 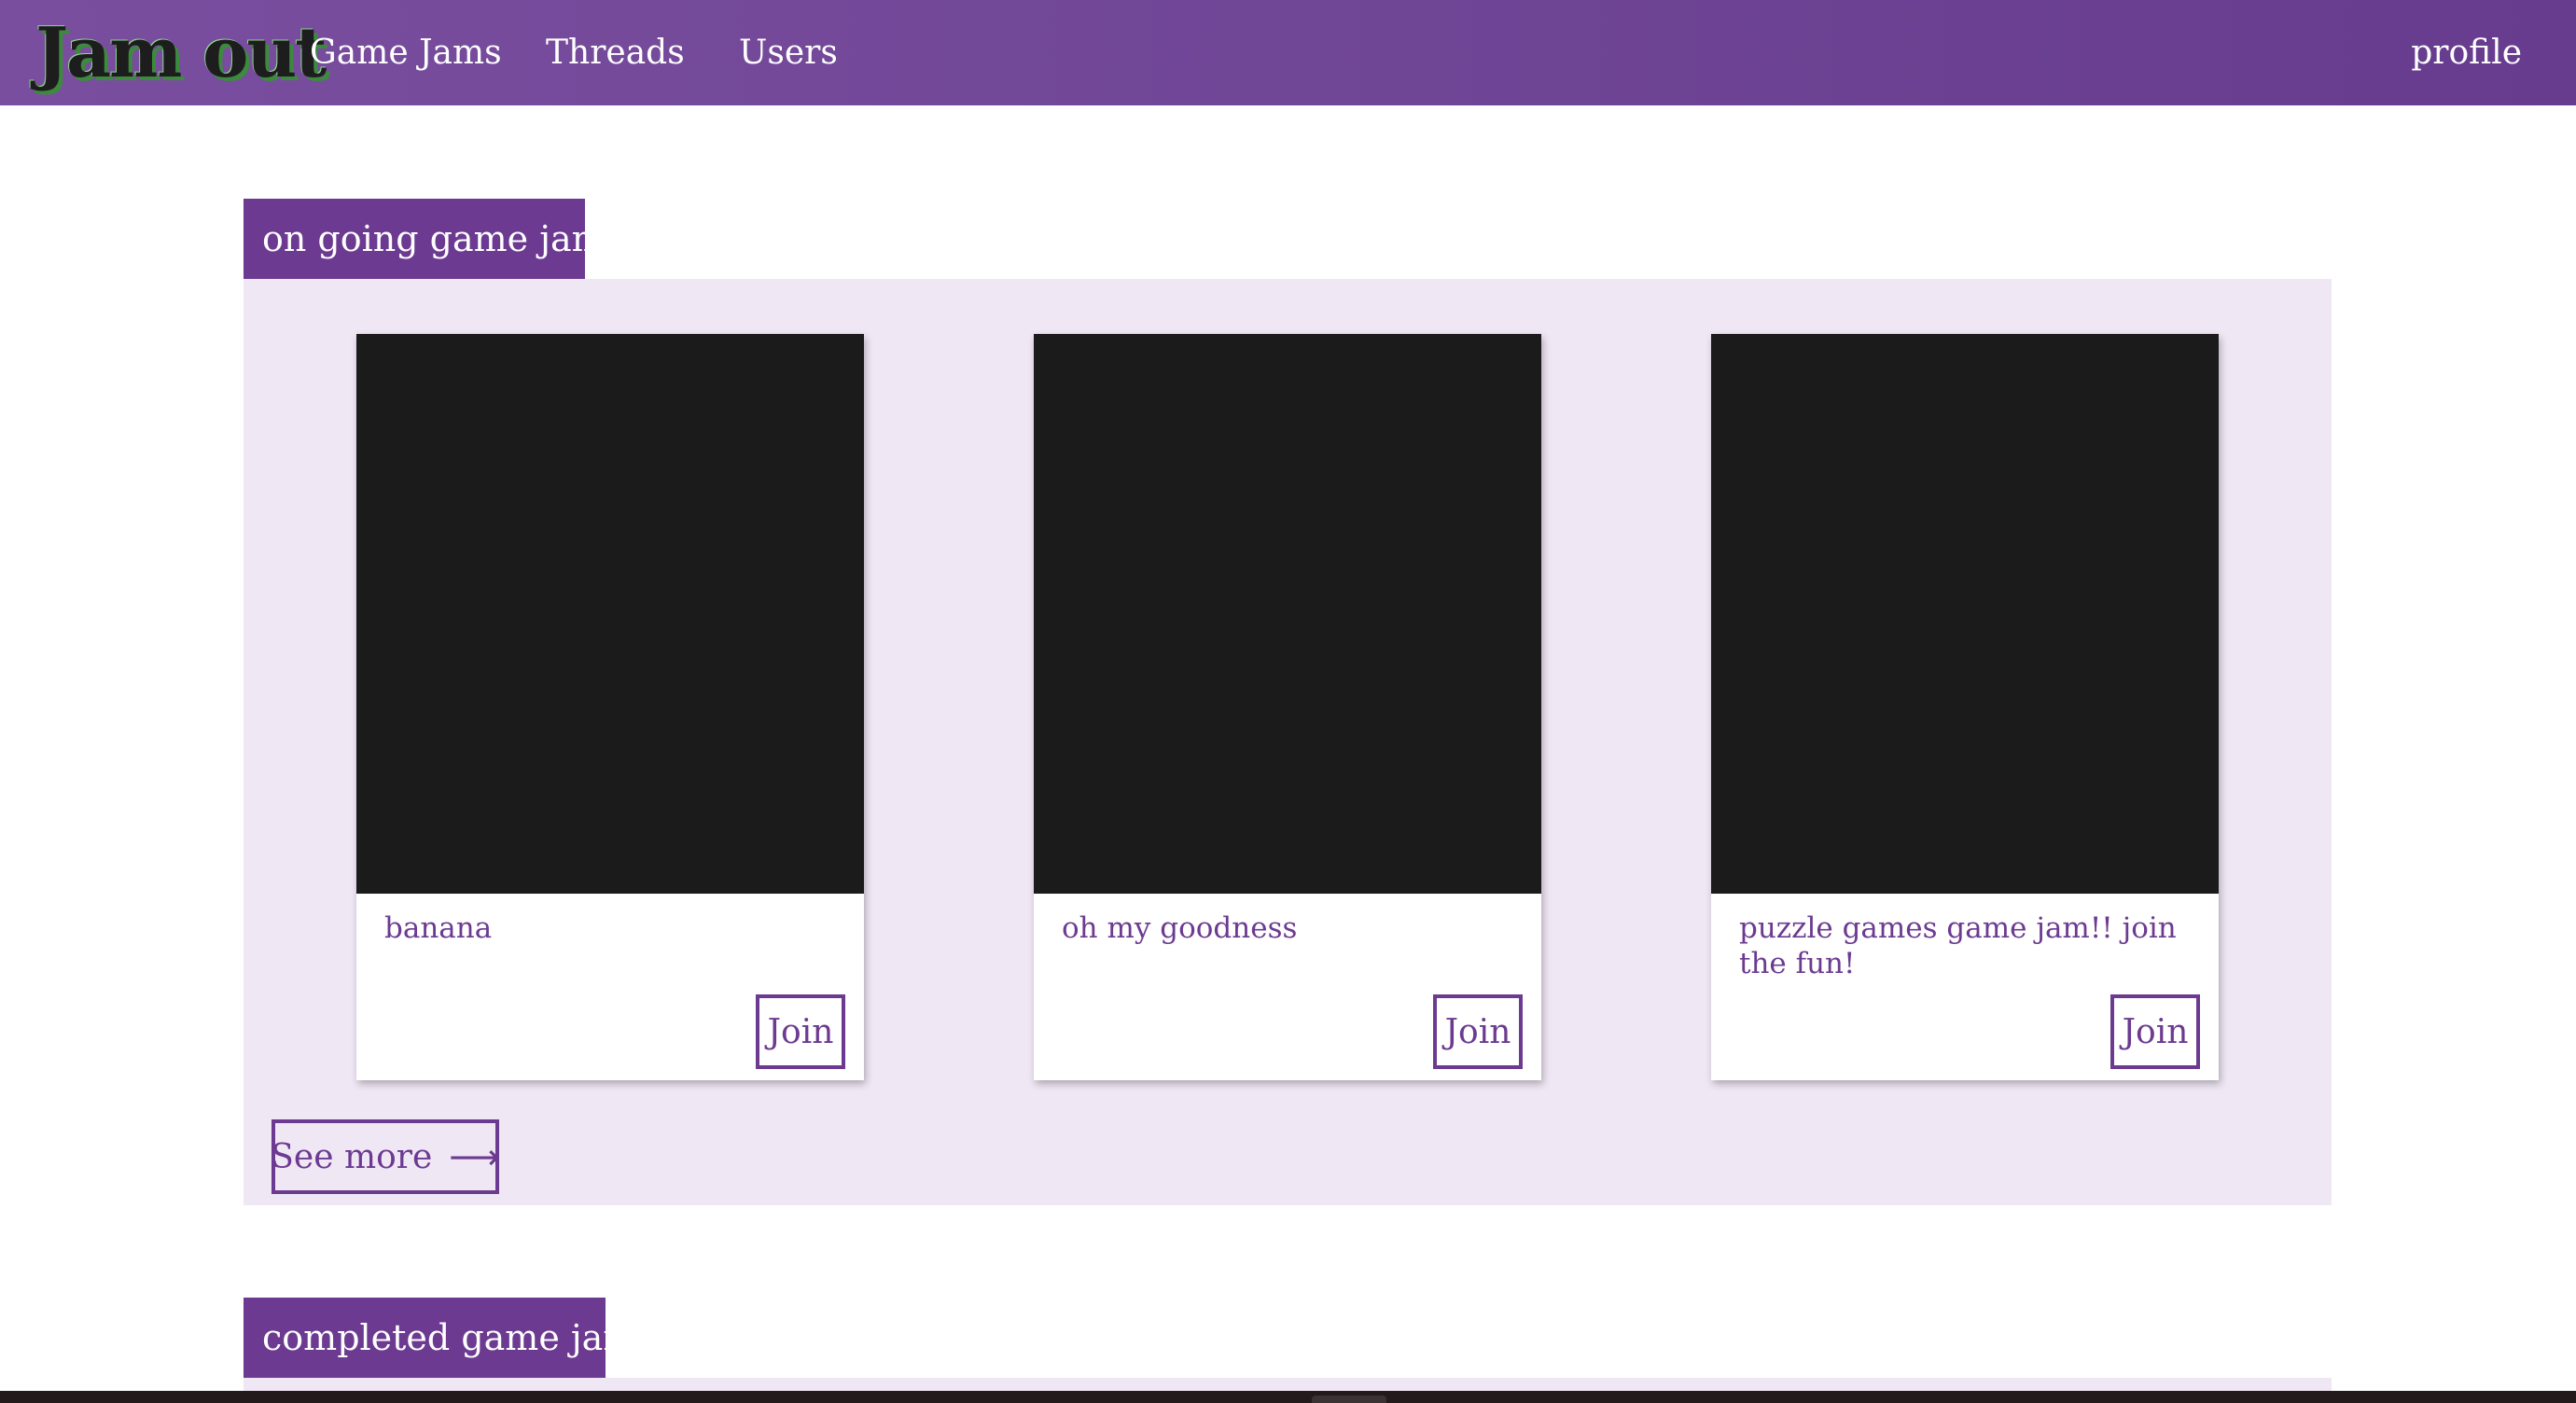 What do you see at coordinates (474, 1156) in the screenshot?
I see `long-right-arrow-icon: ⟶` at bounding box center [474, 1156].